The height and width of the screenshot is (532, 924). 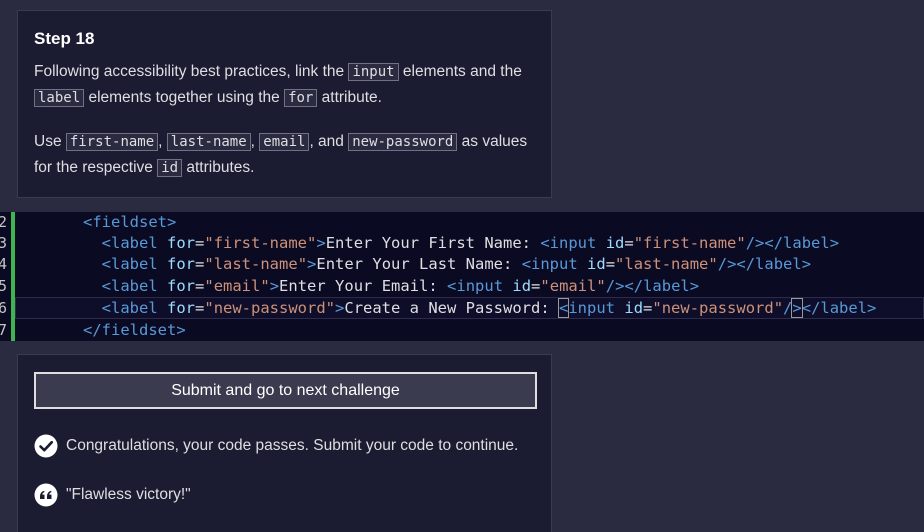 What do you see at coordinates (106, 330) in the screenshot?
I see `code-line: </fieldset>` at bounding box center [106, 330].